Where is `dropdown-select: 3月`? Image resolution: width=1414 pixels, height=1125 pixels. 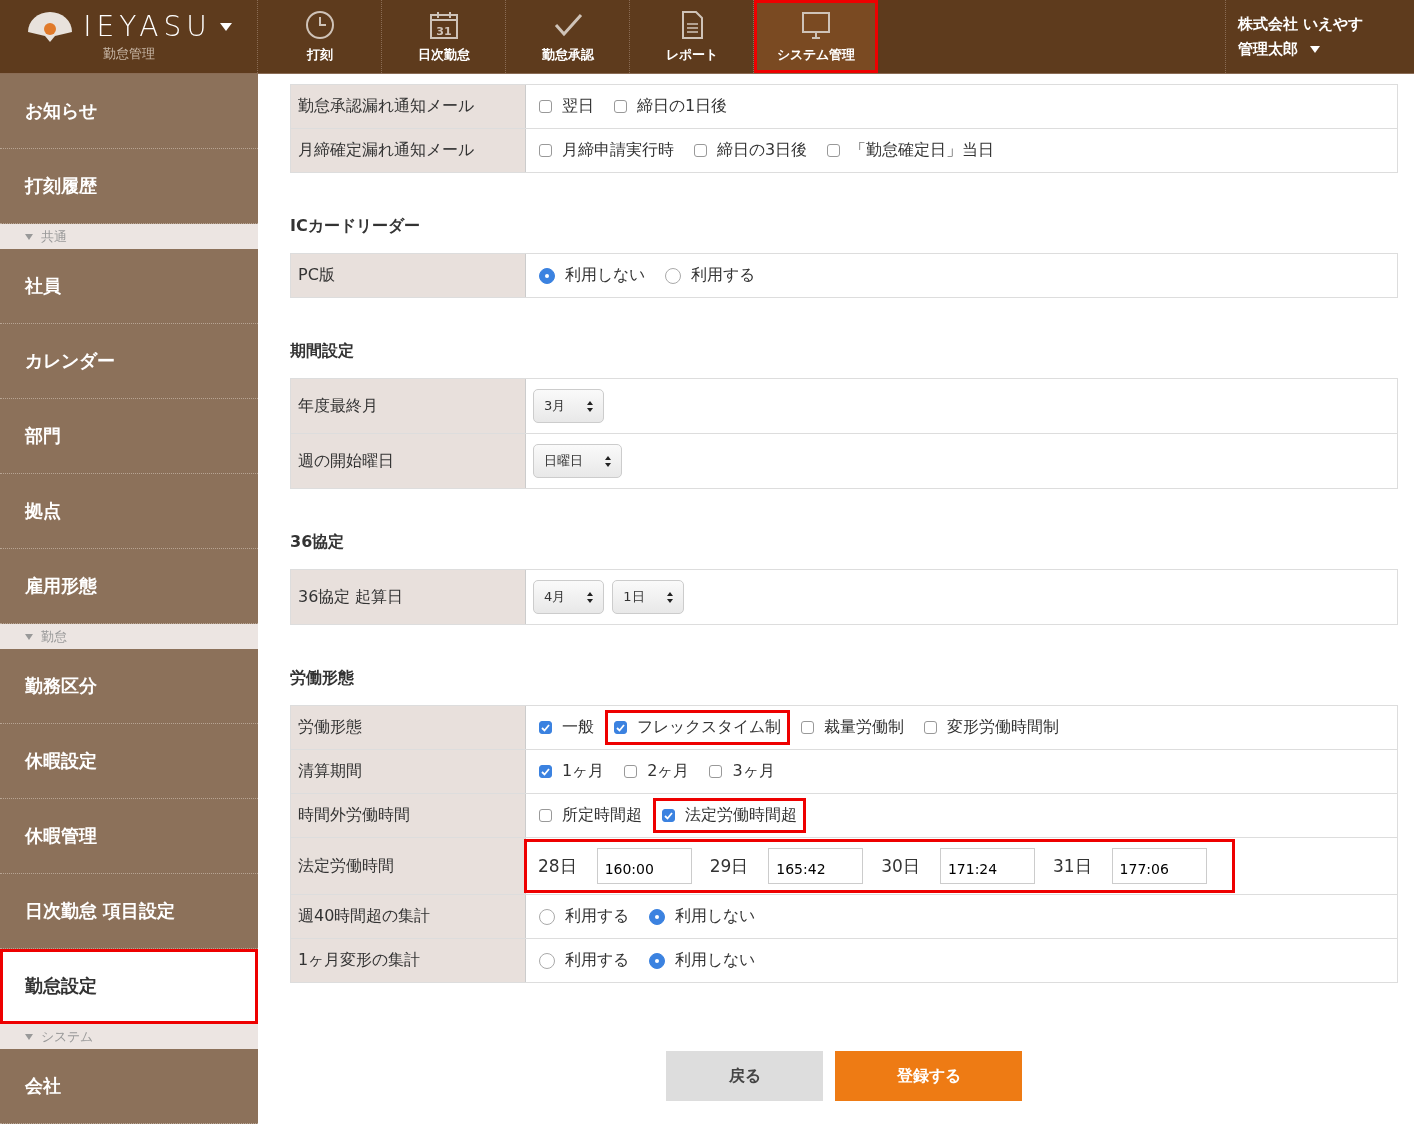
dropdown-select: 3月 is located at coordinates (569, 406).